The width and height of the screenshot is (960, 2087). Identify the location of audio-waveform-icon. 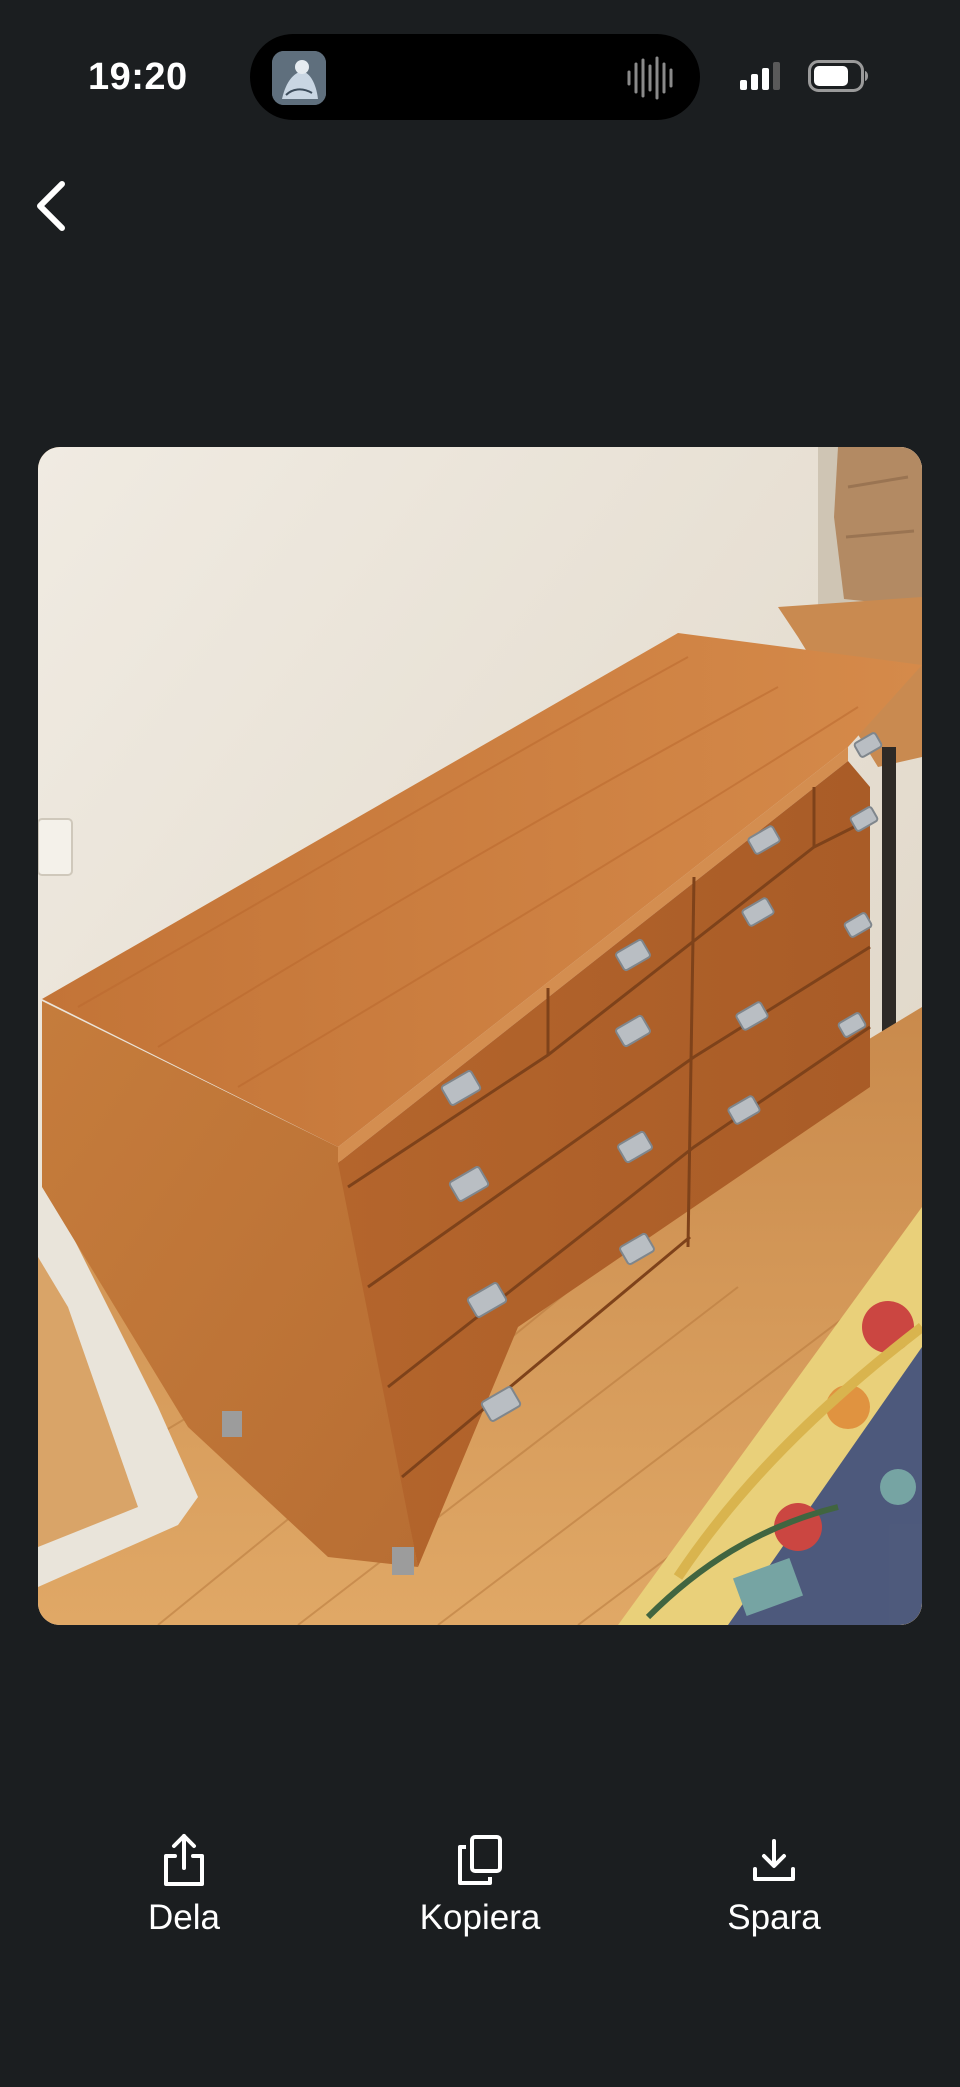
(650, 78).